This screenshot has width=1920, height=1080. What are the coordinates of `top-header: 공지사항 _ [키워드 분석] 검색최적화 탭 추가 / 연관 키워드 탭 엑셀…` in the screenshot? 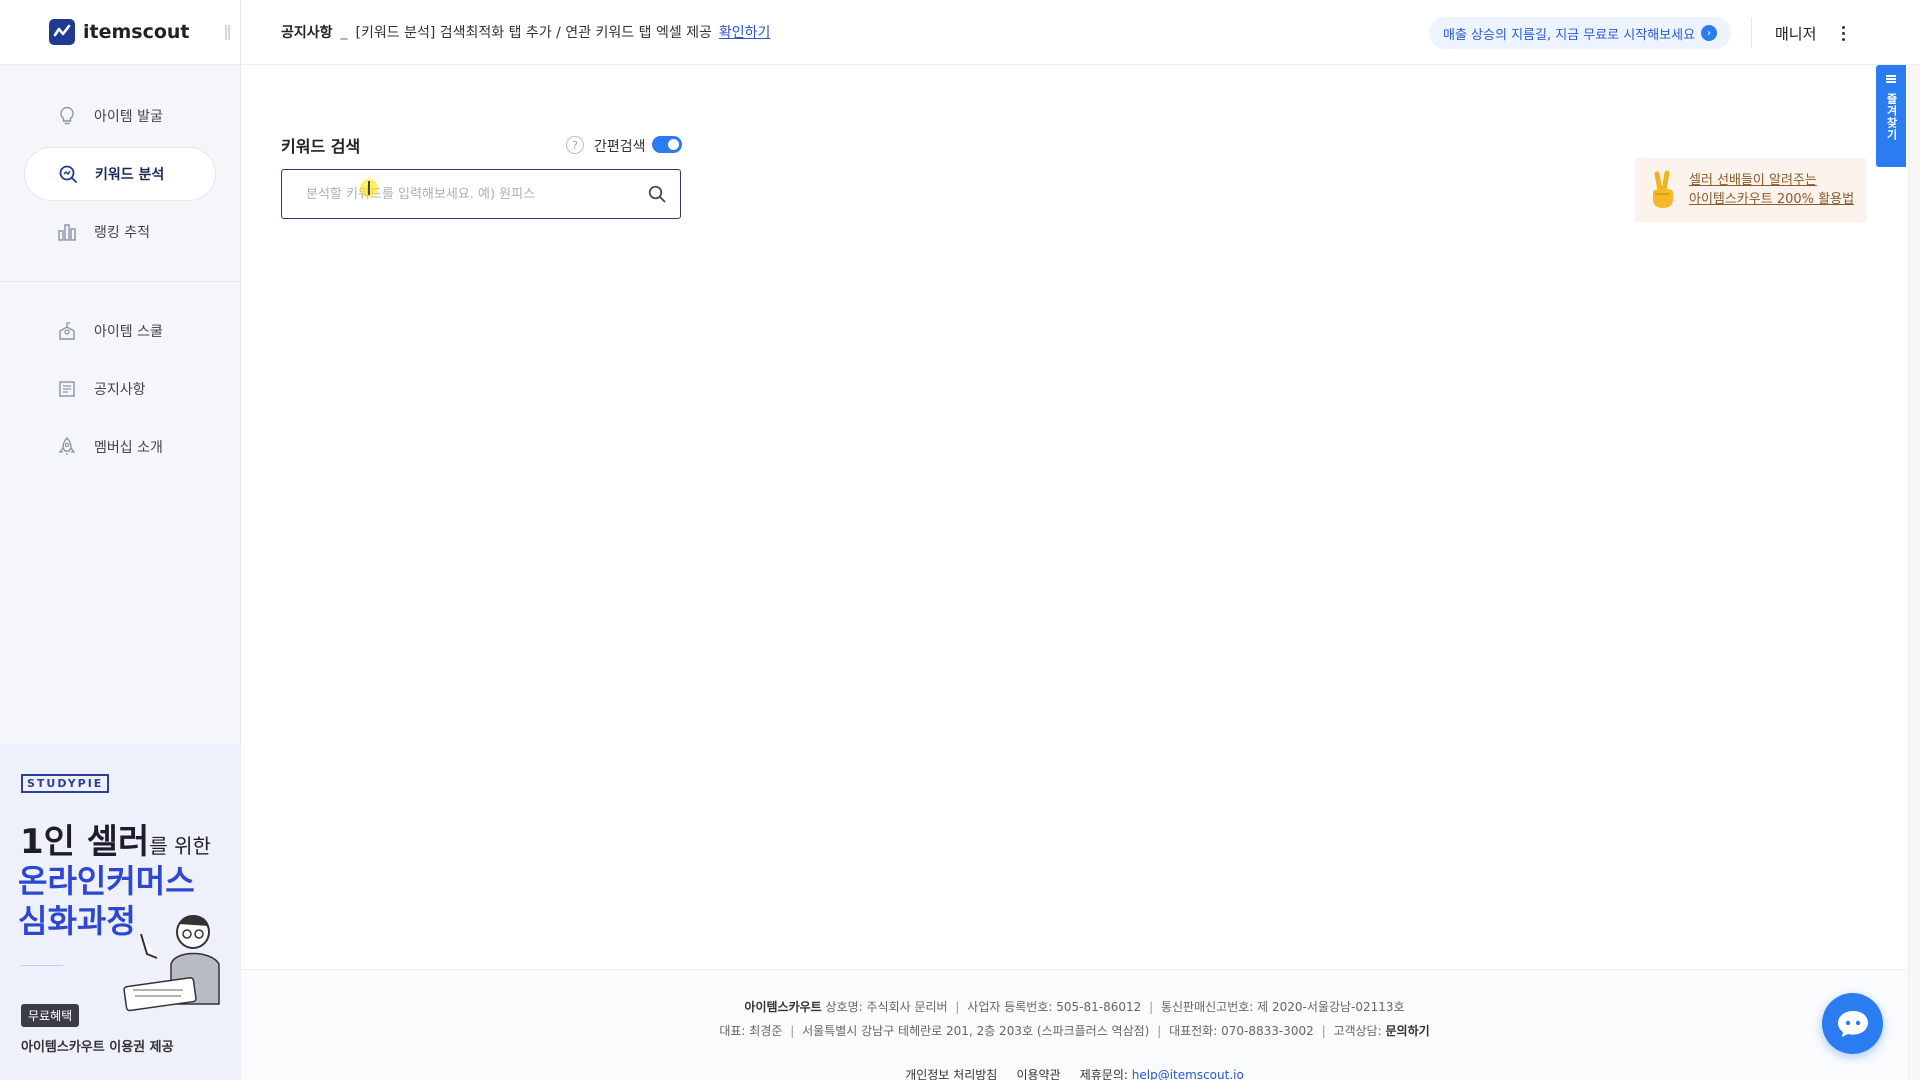 It's located at (1080, 32).